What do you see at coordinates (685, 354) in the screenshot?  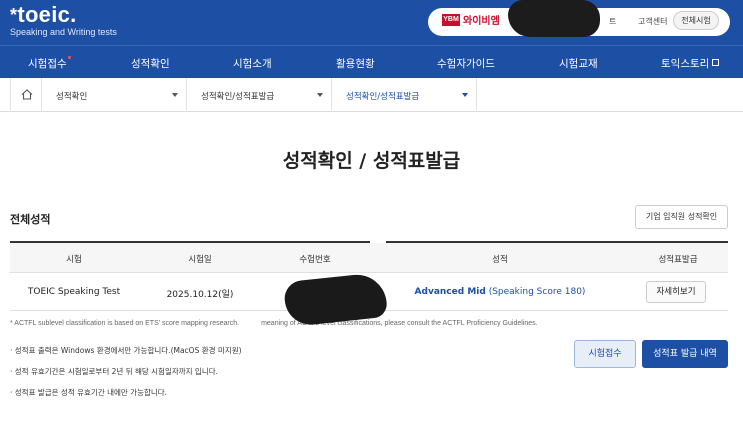 I see `report-history-button: 성적표 발급 내역` at bounding box center [685, 354].